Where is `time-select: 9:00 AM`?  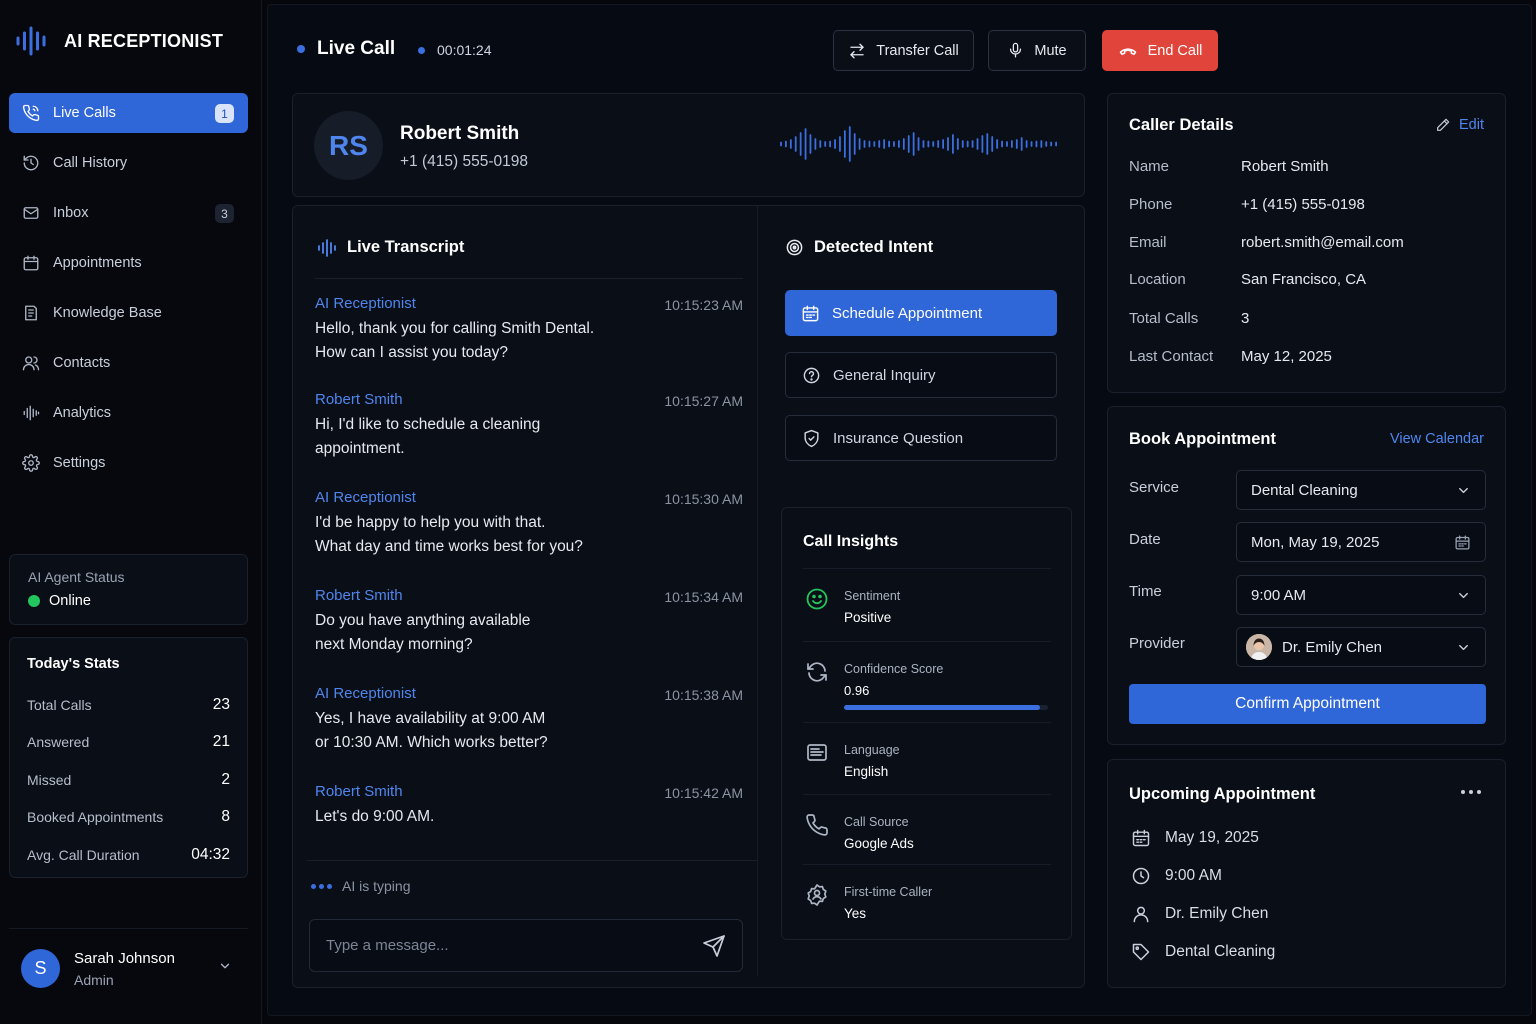 time-select: 9:00 AM is located at coordinates (1361, 595).